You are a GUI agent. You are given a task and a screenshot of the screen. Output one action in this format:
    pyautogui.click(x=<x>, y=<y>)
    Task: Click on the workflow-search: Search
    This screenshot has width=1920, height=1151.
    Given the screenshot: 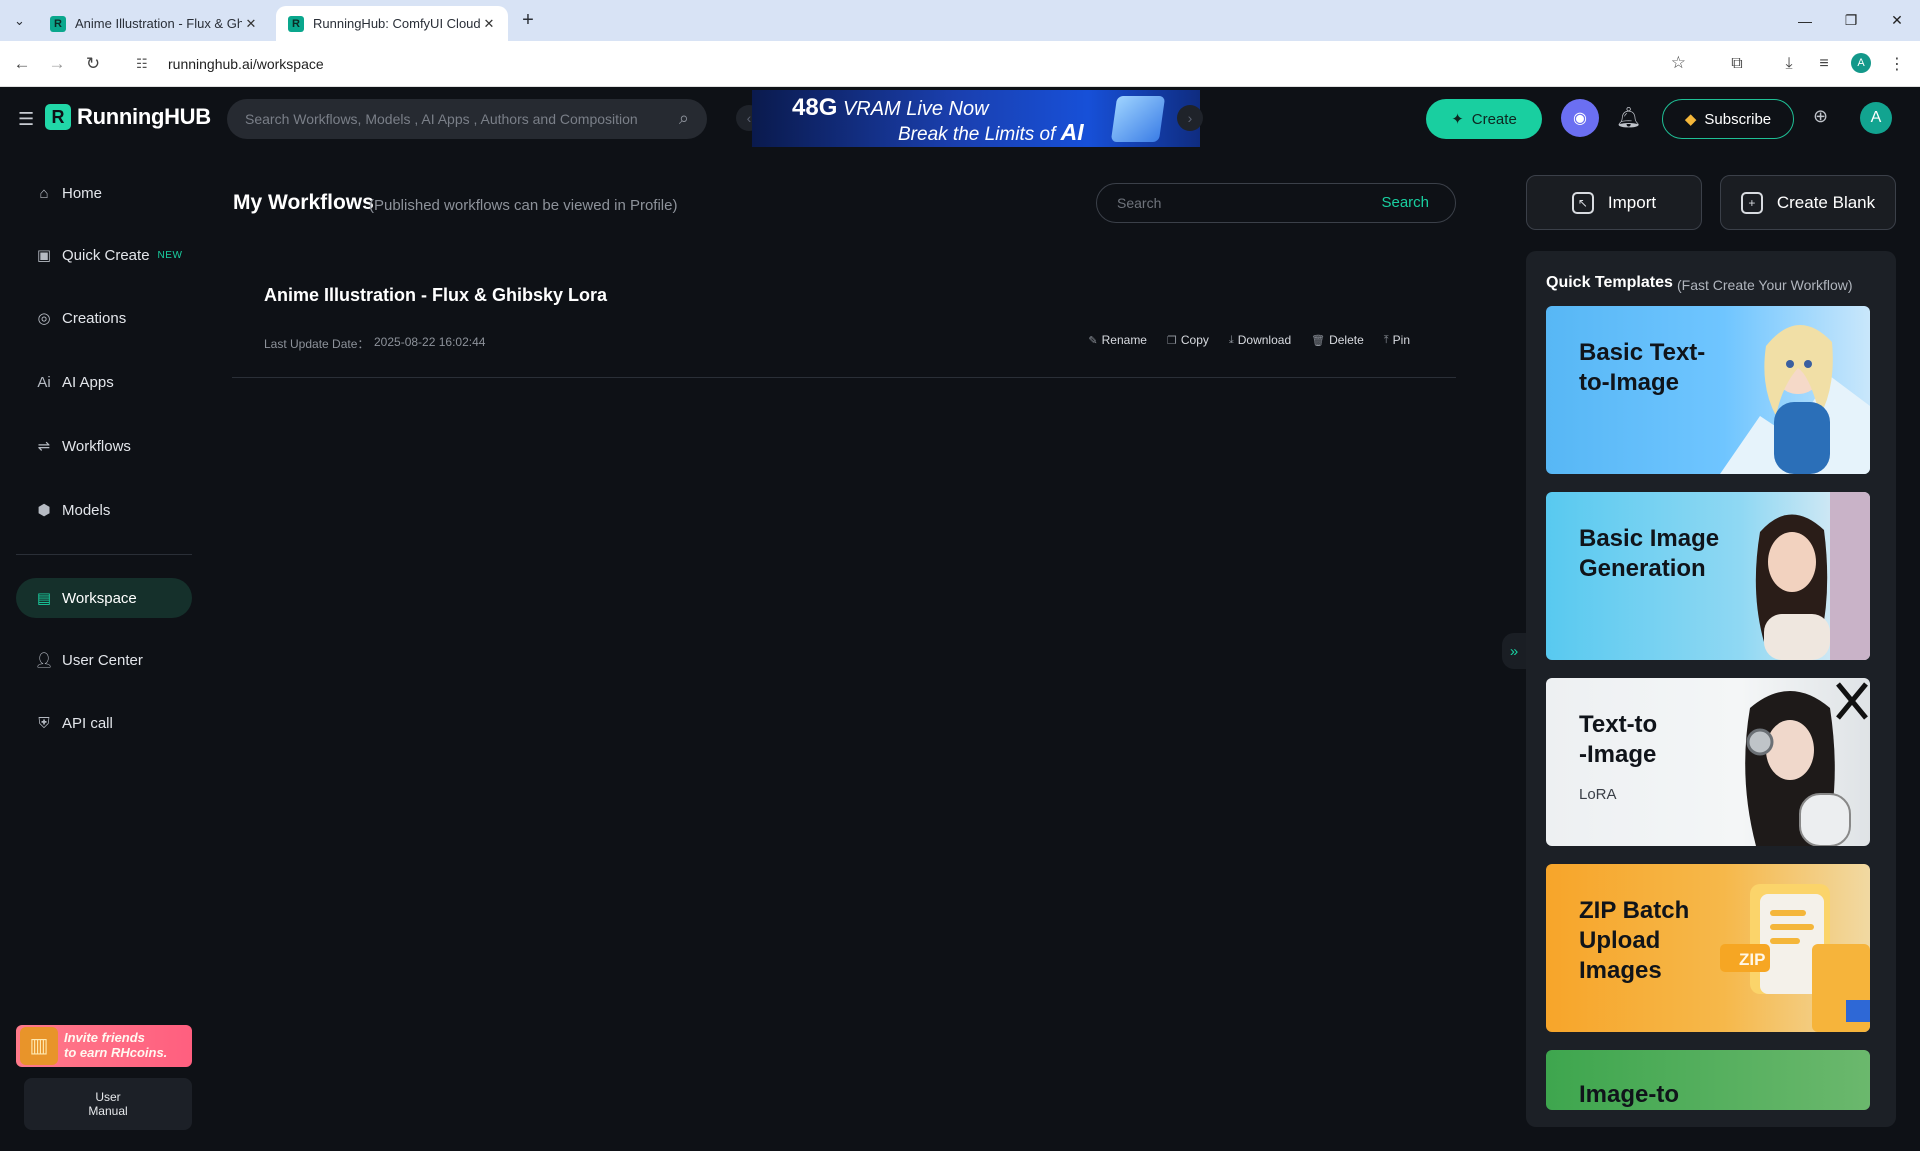 What is the action you would take?
    pyautogui.click(x=1276, y=203)
    